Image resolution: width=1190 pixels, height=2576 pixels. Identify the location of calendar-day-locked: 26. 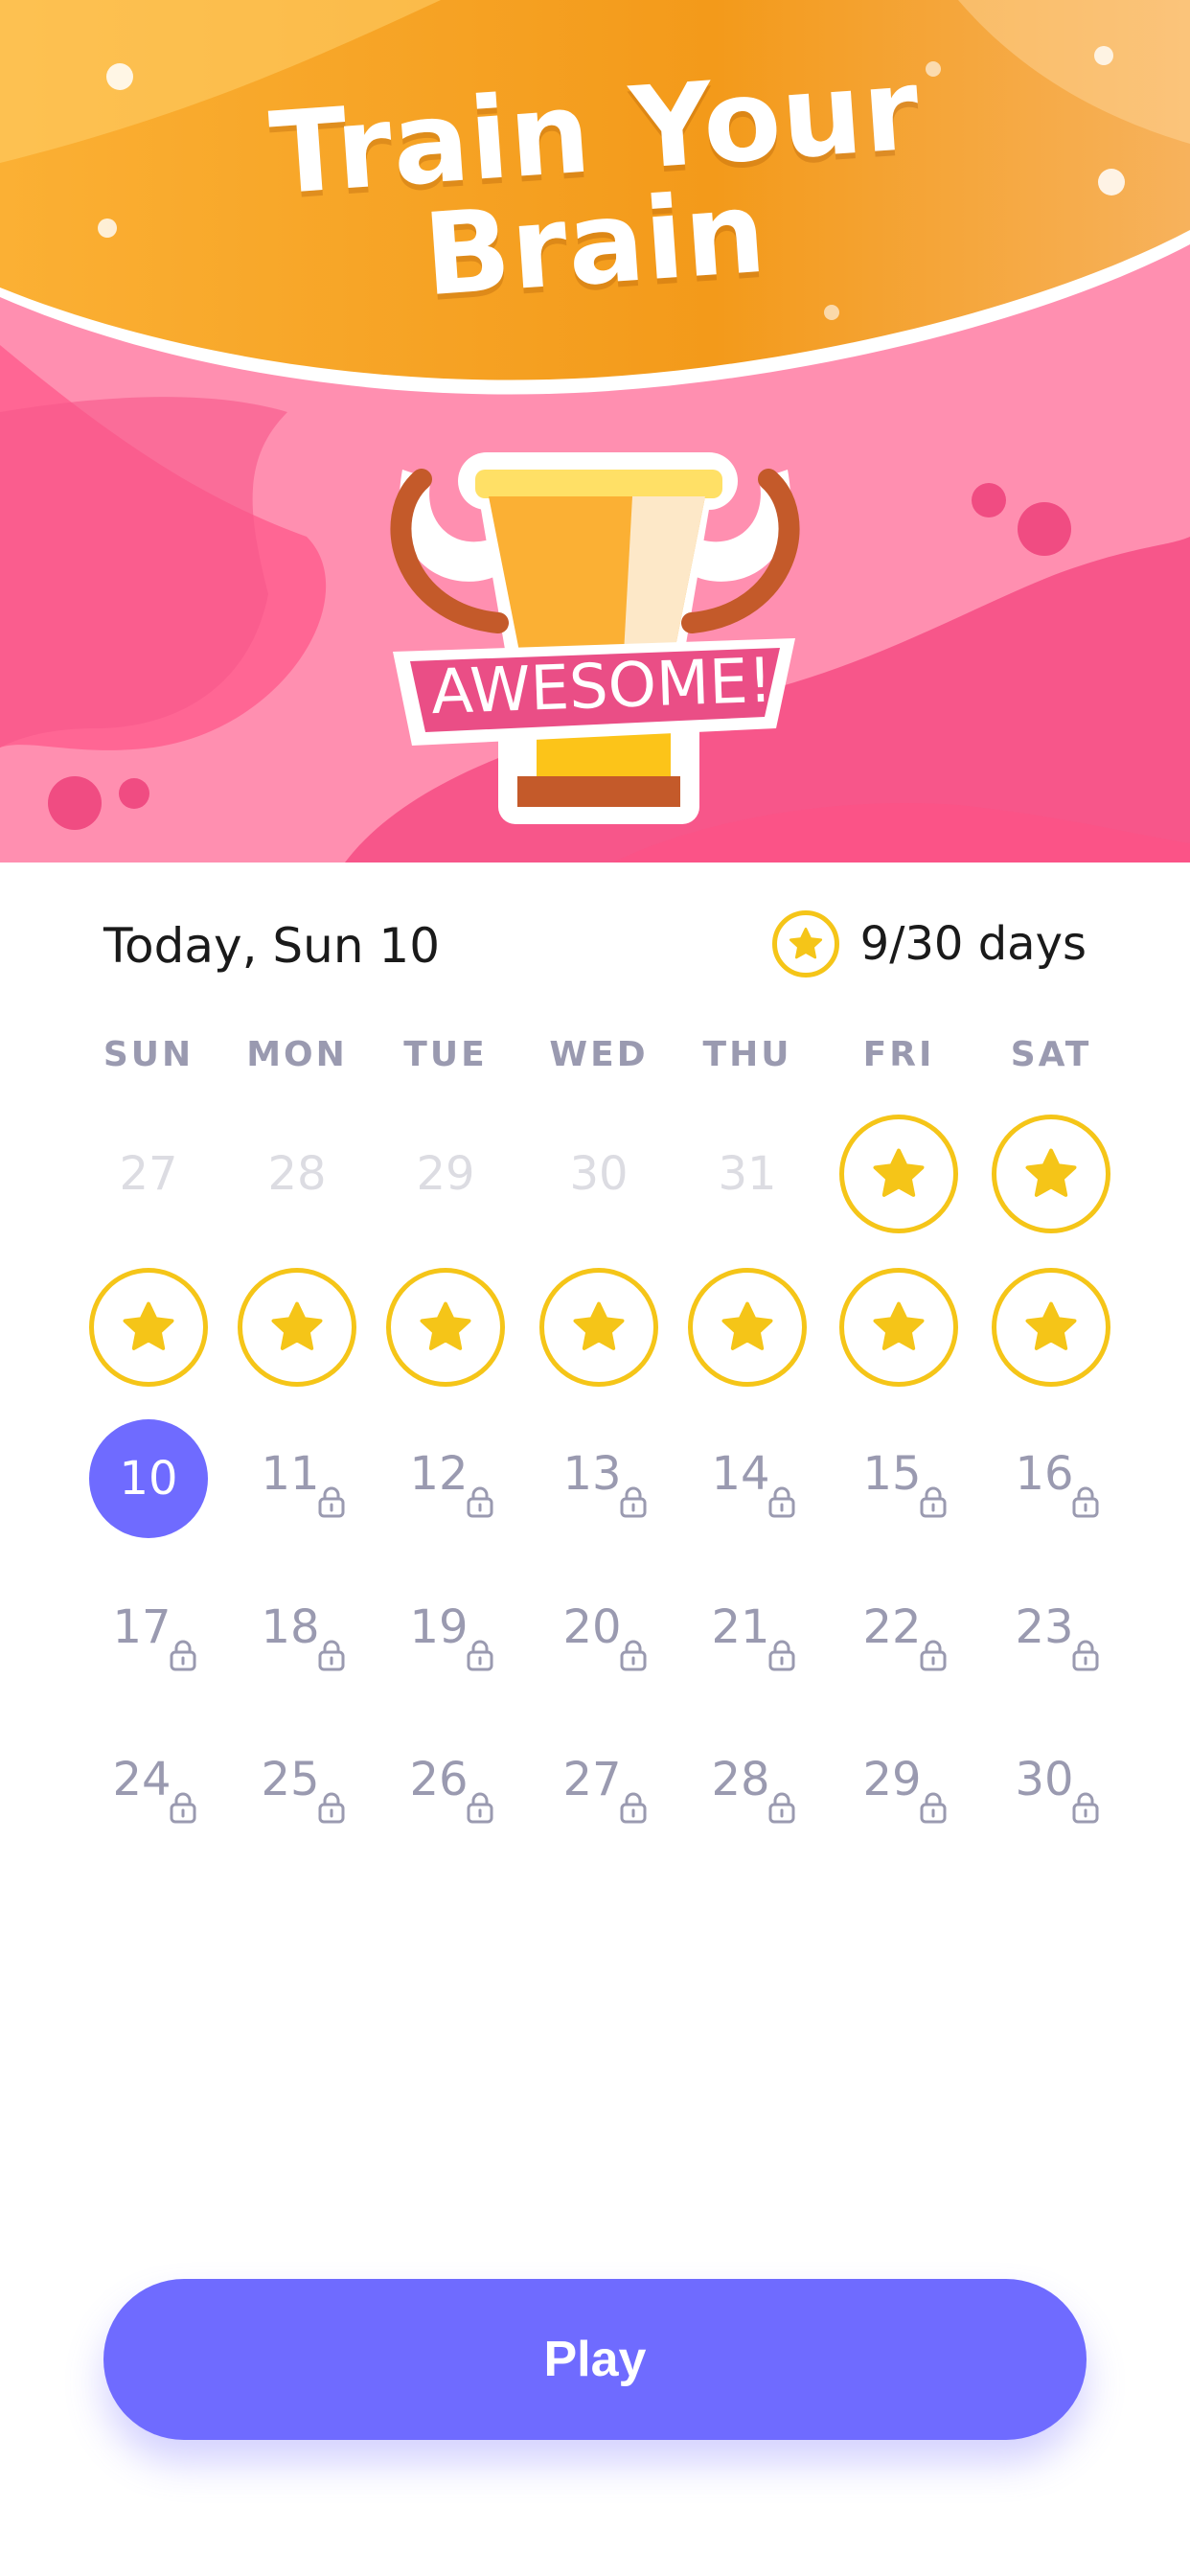
(445, 1784).